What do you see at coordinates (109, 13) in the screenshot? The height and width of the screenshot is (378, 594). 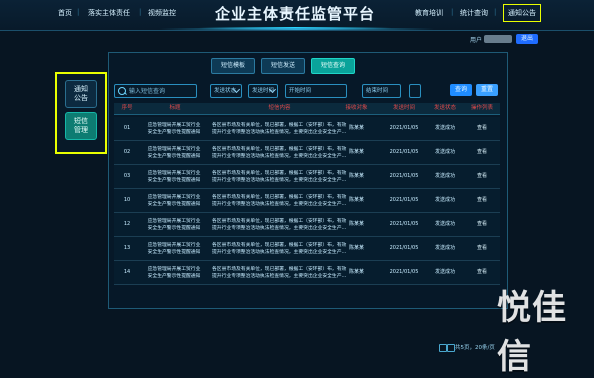 I see `nav-responsibility: 落实主体责任` at bounding box center [109, 13].